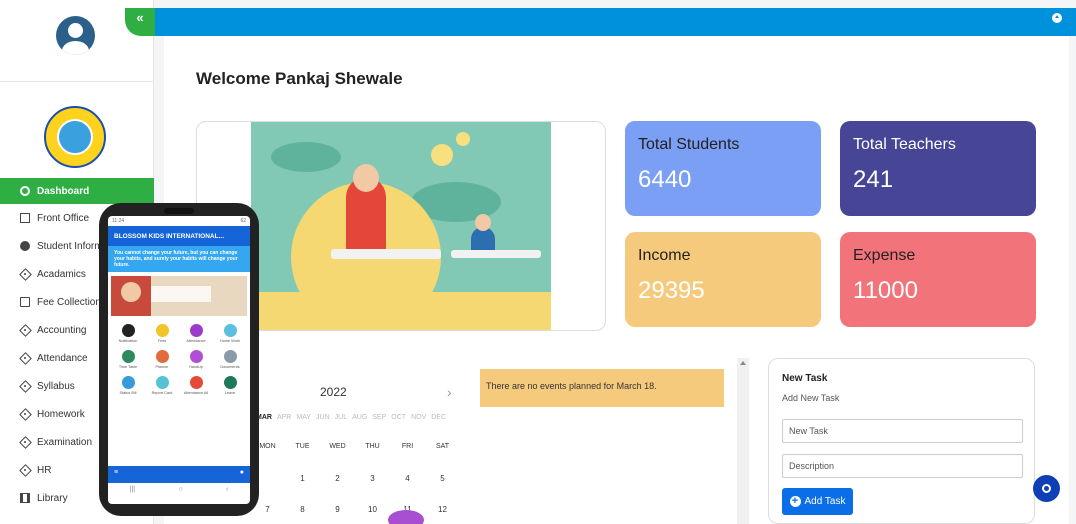 Image resolution: width=1076 pixels, height=524 pixels. Describe the element at coordinates (938, 168) in the screenshot. I see `total-teachers-card: Total Teachers 241` at that location.